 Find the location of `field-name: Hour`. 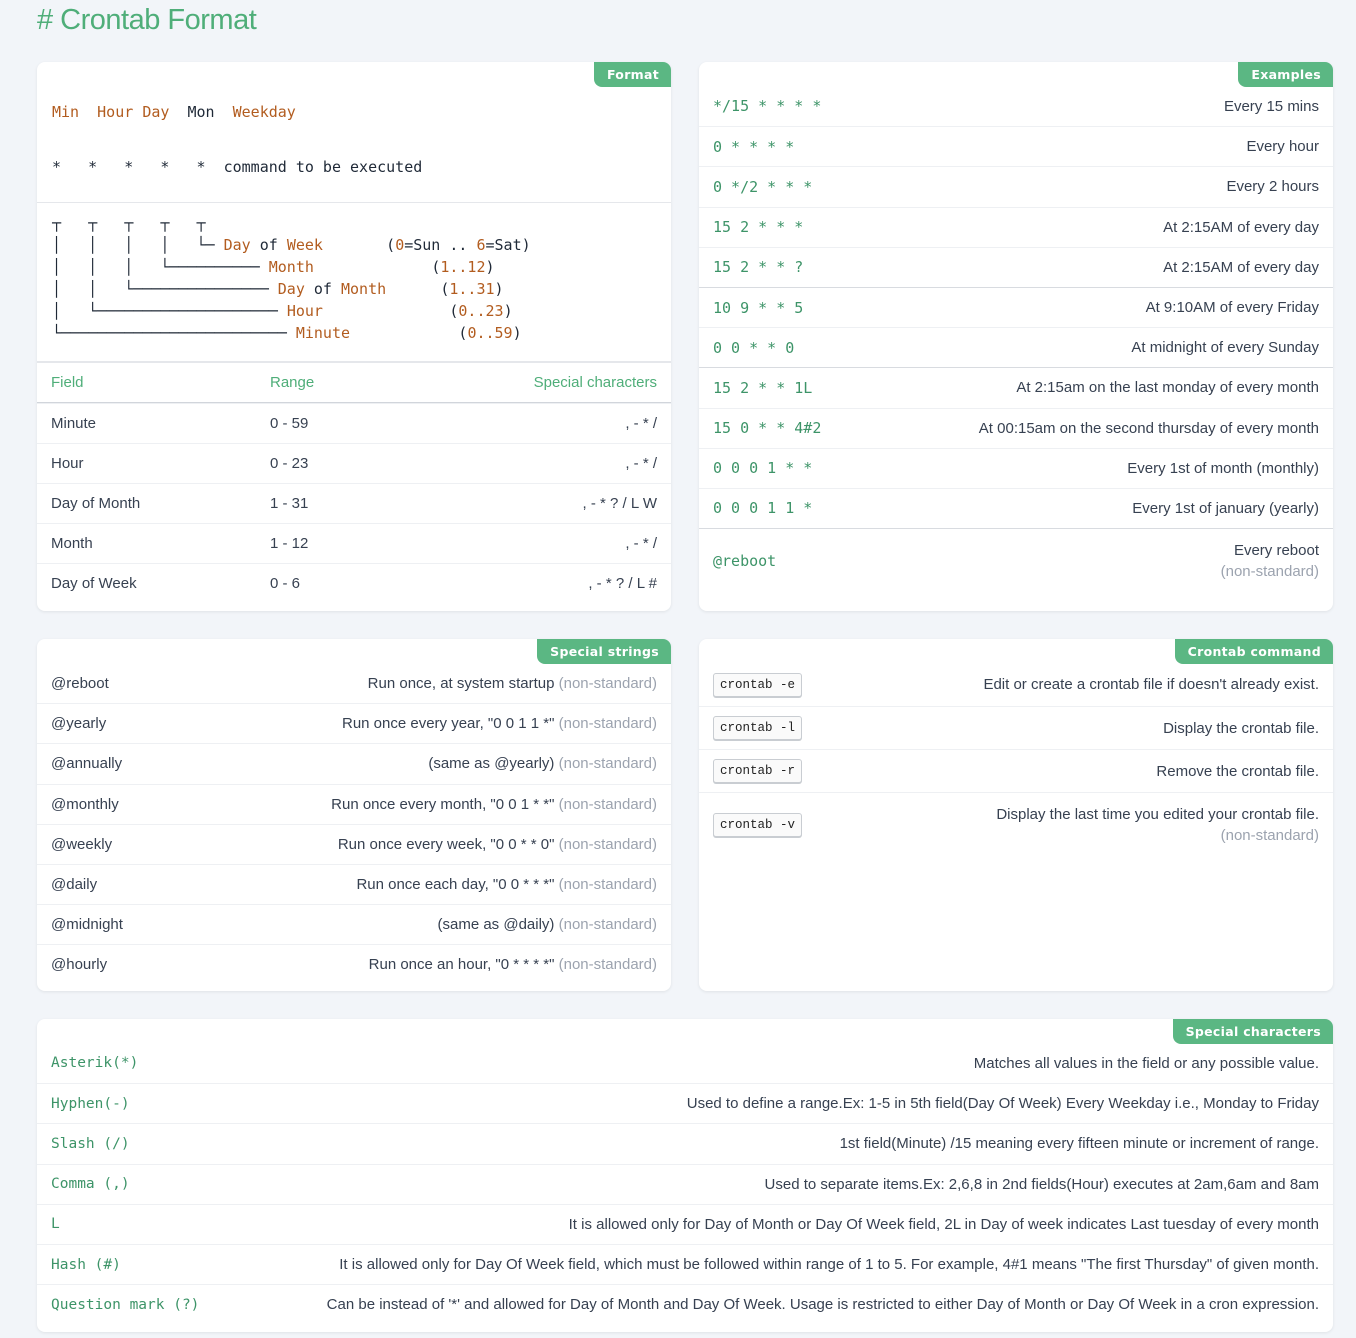

field-name: Hour is located at coordinates (67, 463).